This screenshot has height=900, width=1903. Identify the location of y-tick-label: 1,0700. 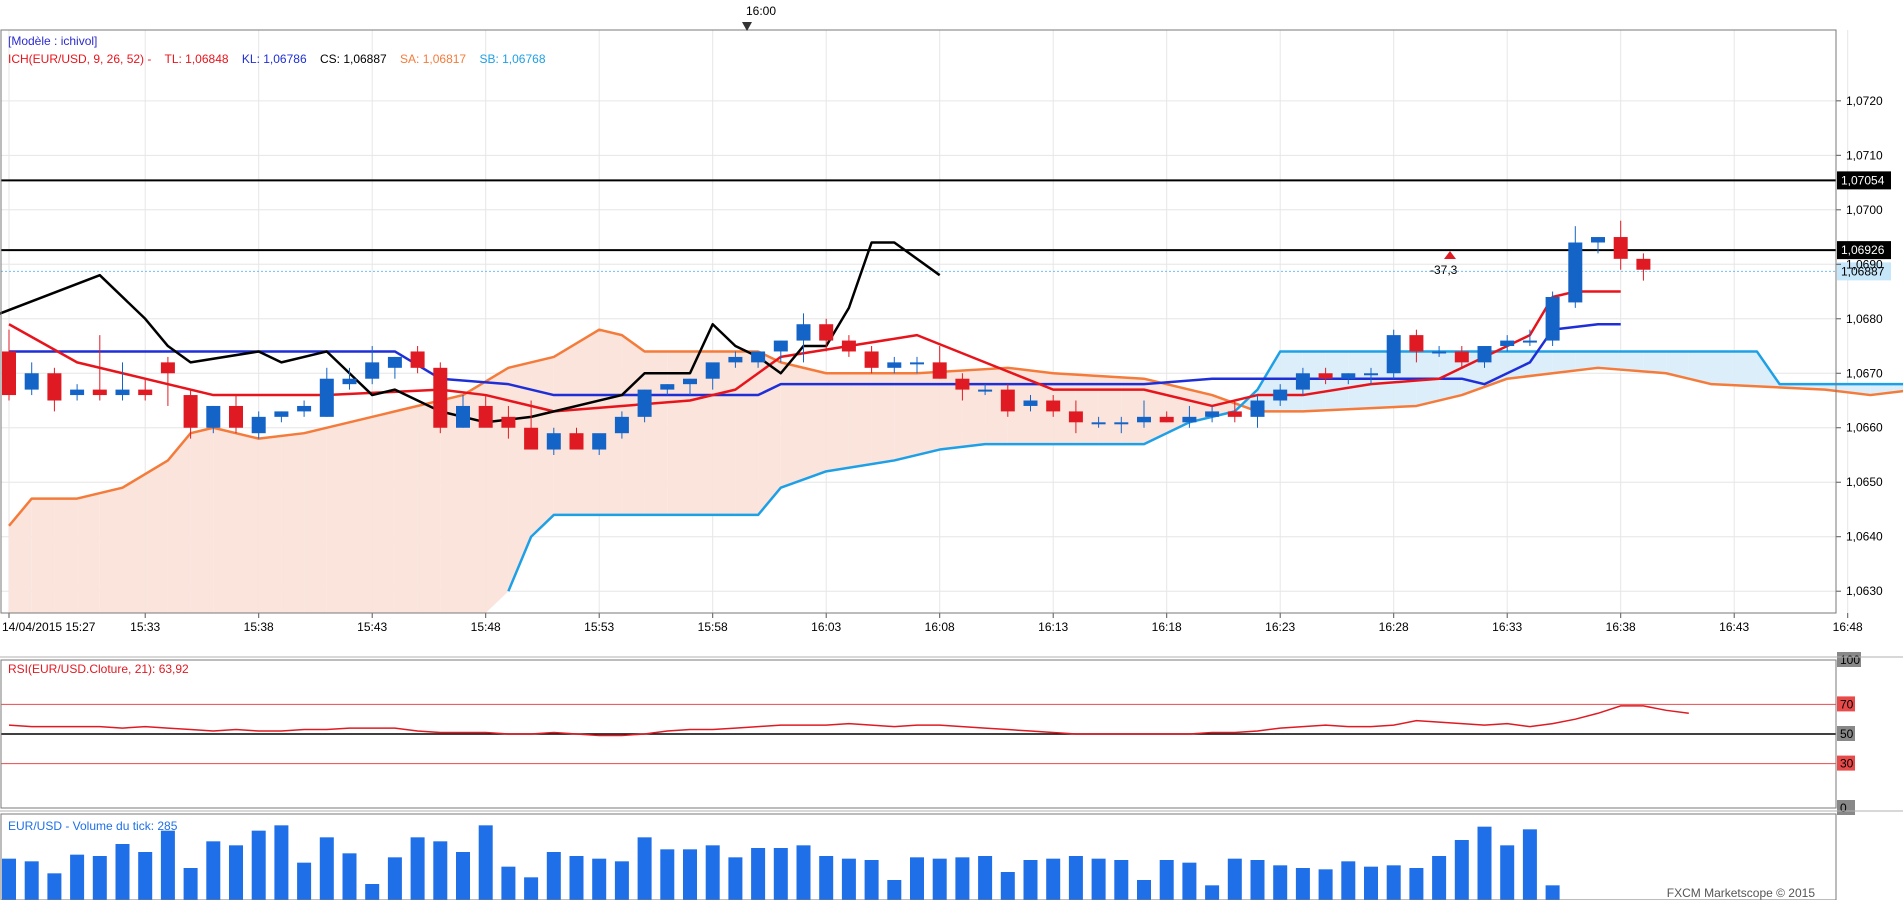
(1864, 210).